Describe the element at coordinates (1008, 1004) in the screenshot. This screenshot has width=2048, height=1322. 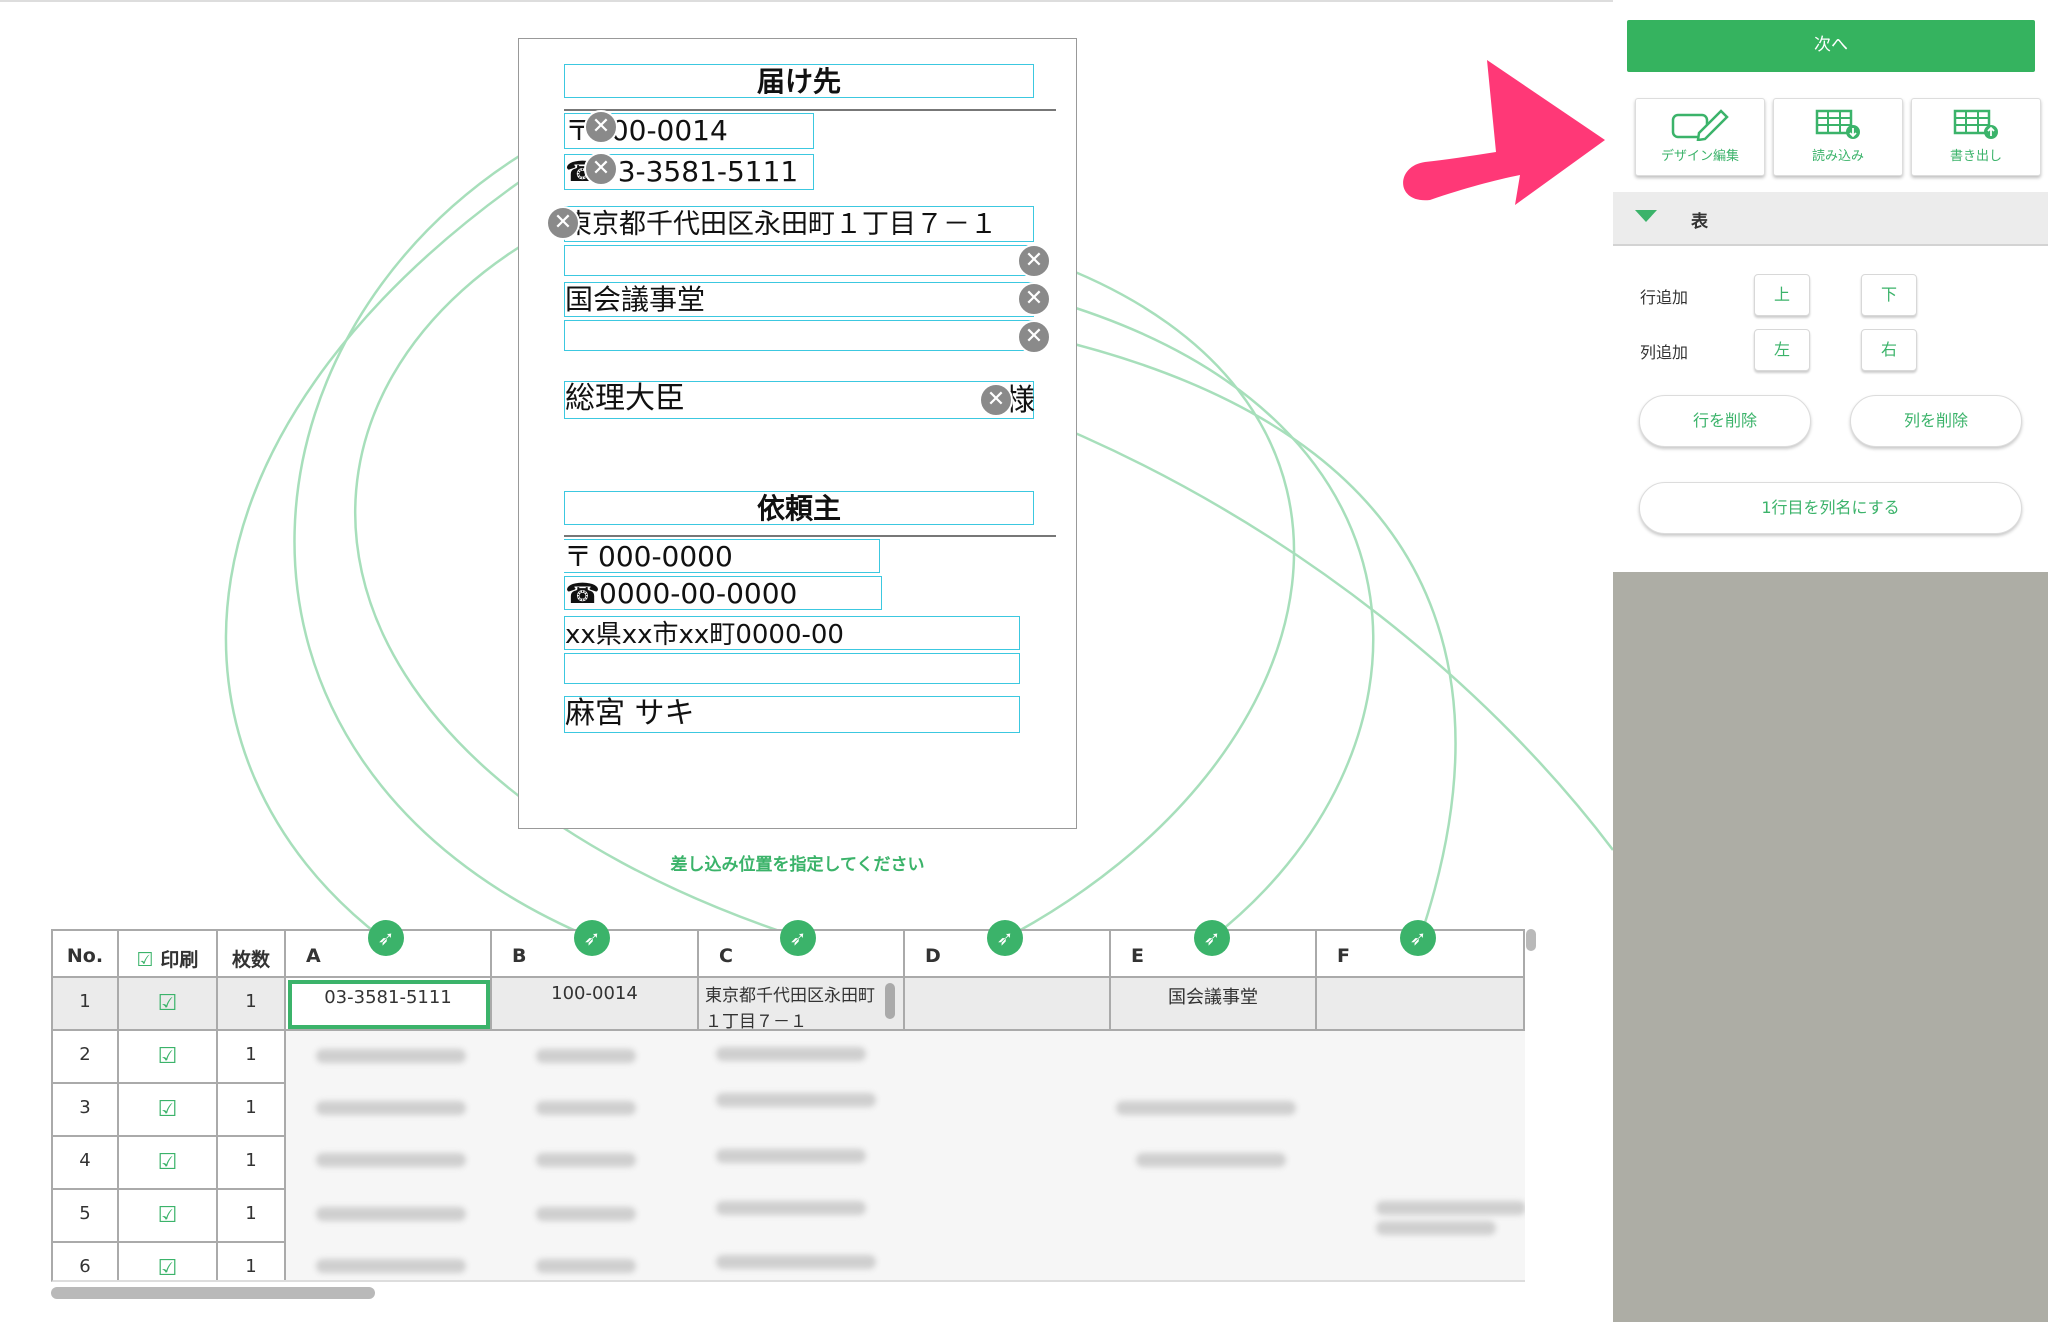
I see `table-row-1-col-d` at that location.